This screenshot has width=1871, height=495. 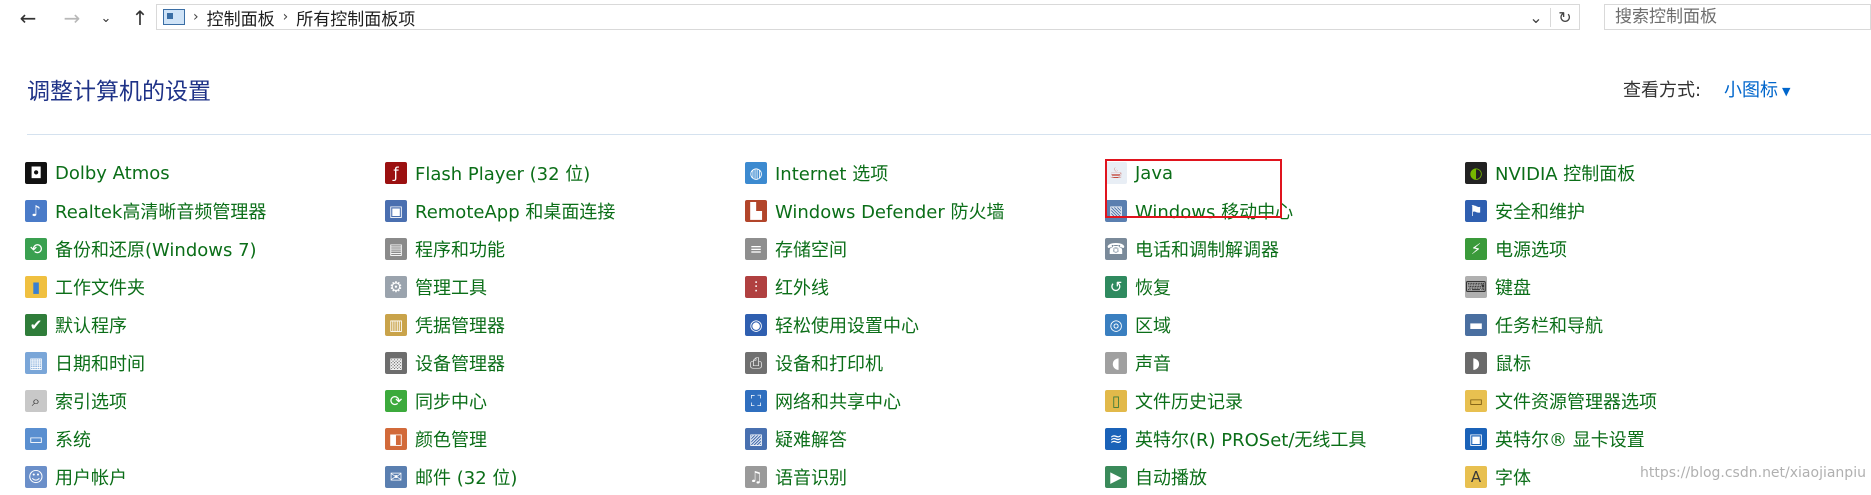 What do you see at coordinates (1786, 91) in the screenshot?
I see `chevron-down-icon: ▼` at bounding box center [1786, 91].